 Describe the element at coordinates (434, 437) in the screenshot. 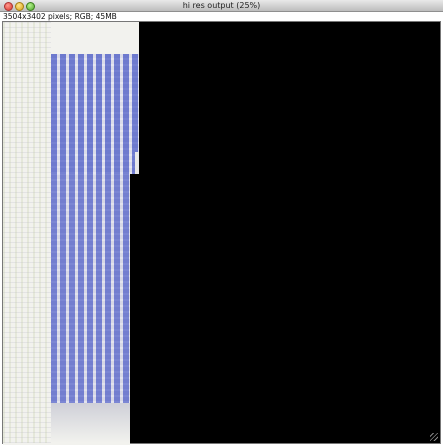

I see `resize-handle-icon` at that location.